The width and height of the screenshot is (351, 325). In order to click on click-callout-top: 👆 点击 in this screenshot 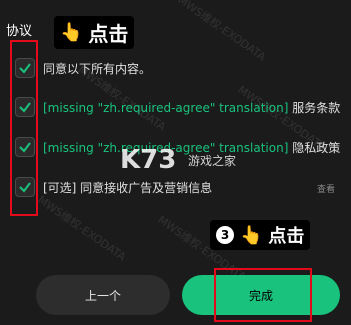, I will do `click(94, 32)`.